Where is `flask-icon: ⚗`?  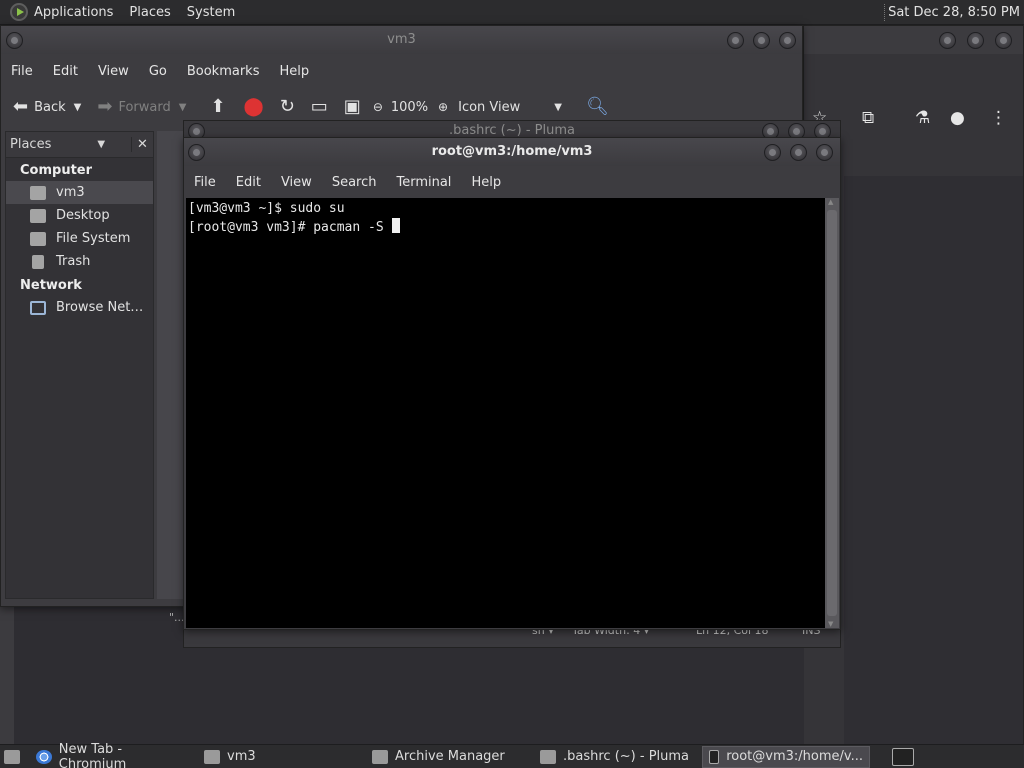 flask-icon: ⚗ is located at coordinates (922, 118).